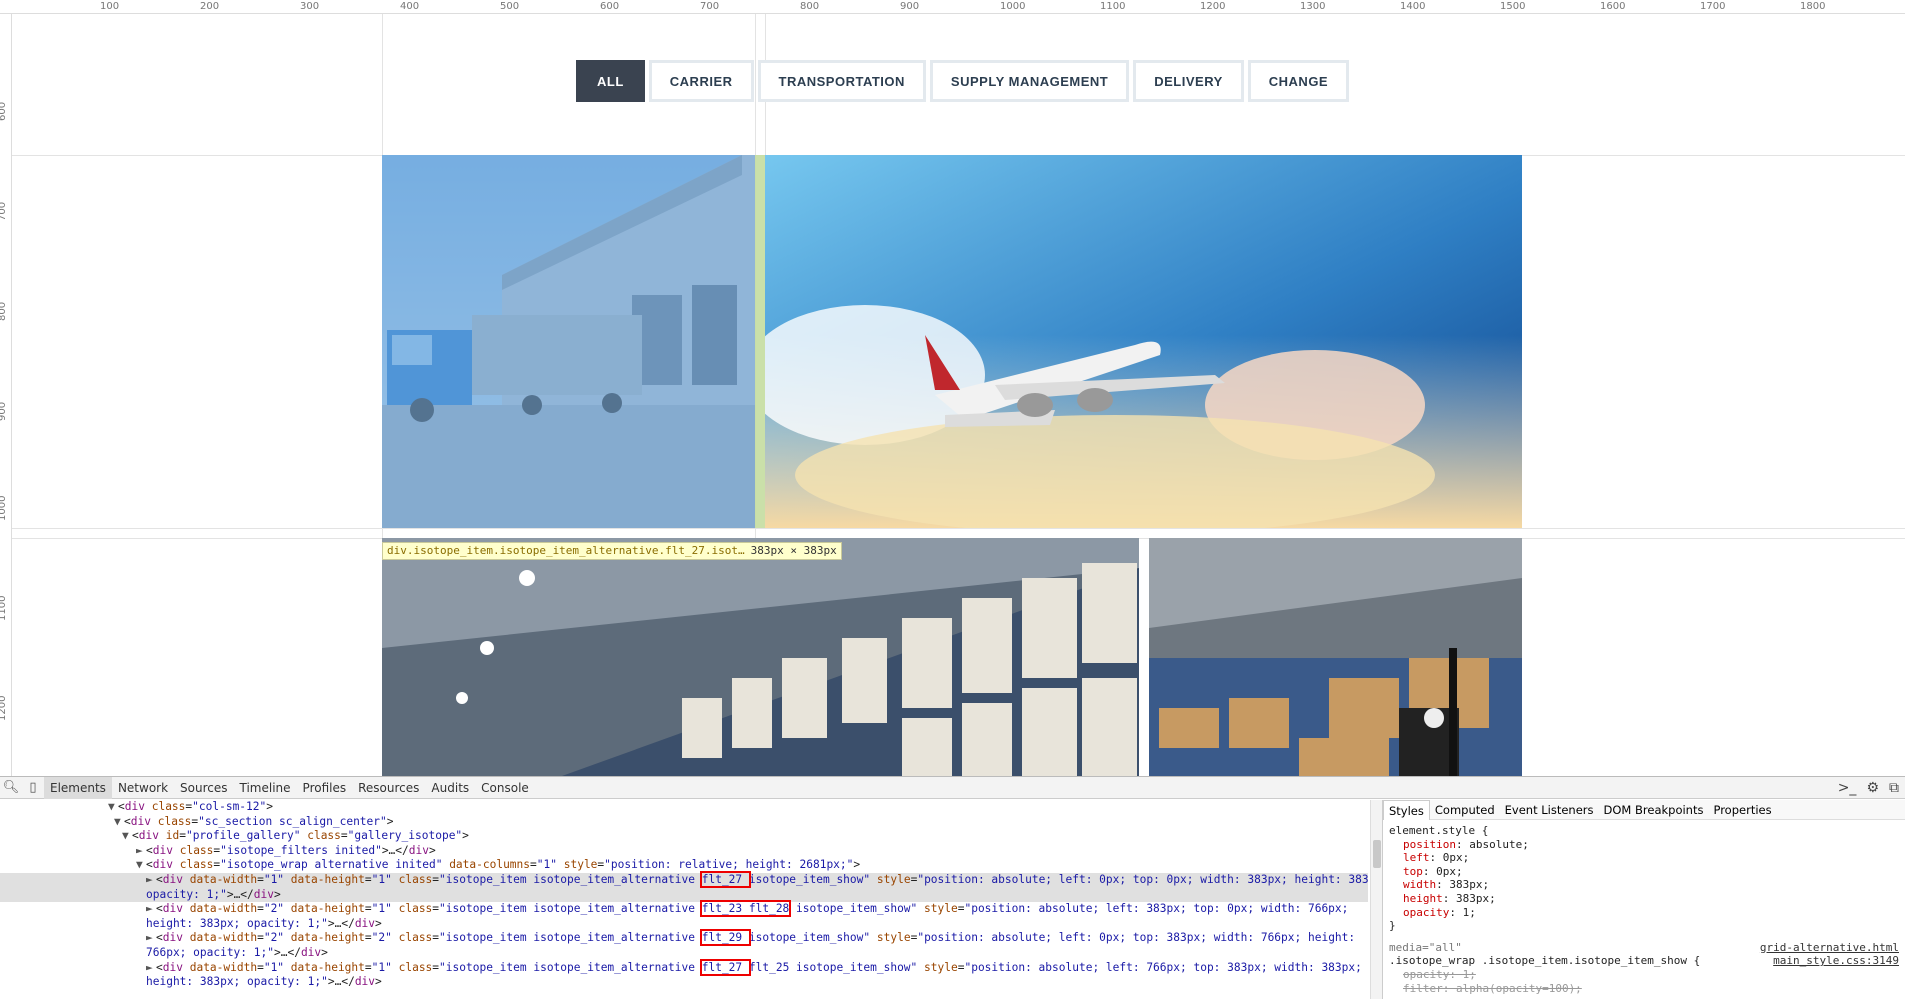 Image resolution: width=1905 pixels, height=999 pixels. Describe the element at coordinates (1188, 81) in the screenshot. I see `filter-delivery-button: DELIVERY` at that location.